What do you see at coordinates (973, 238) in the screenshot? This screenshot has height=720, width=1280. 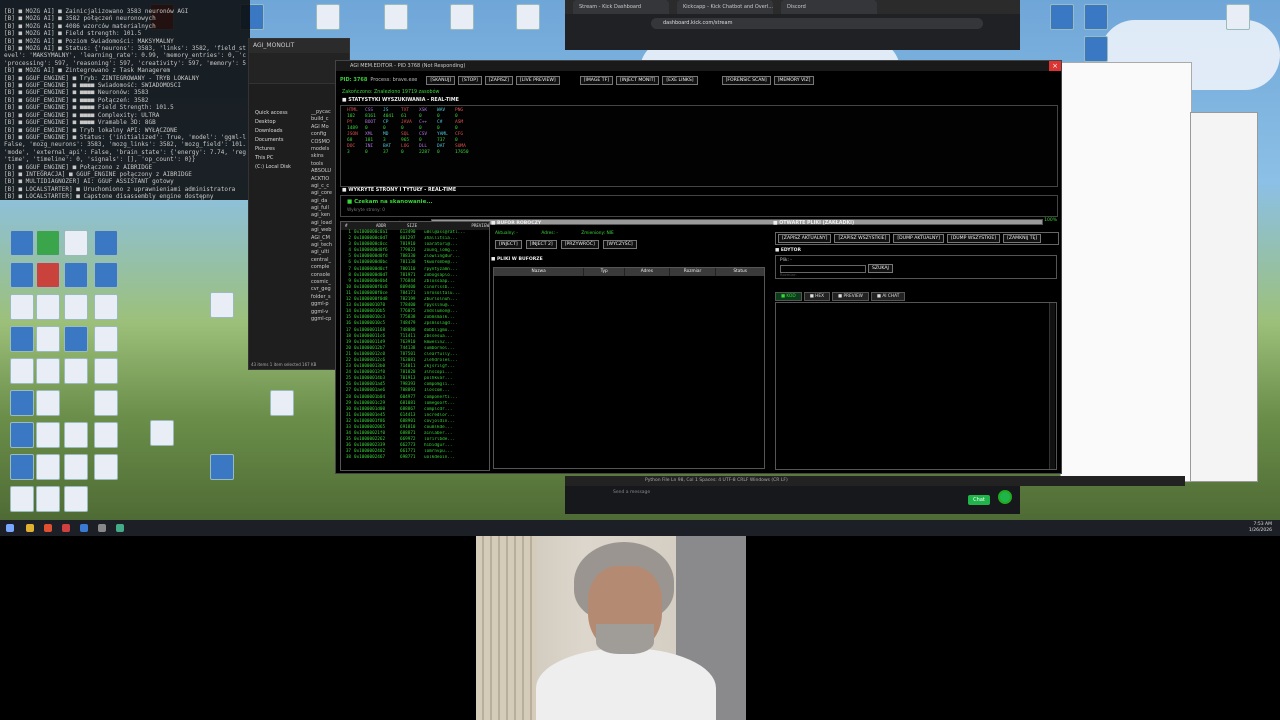 I see `dump-all-button: [DUMP WSZYSTKIE]` at bounding box center [973, 238].